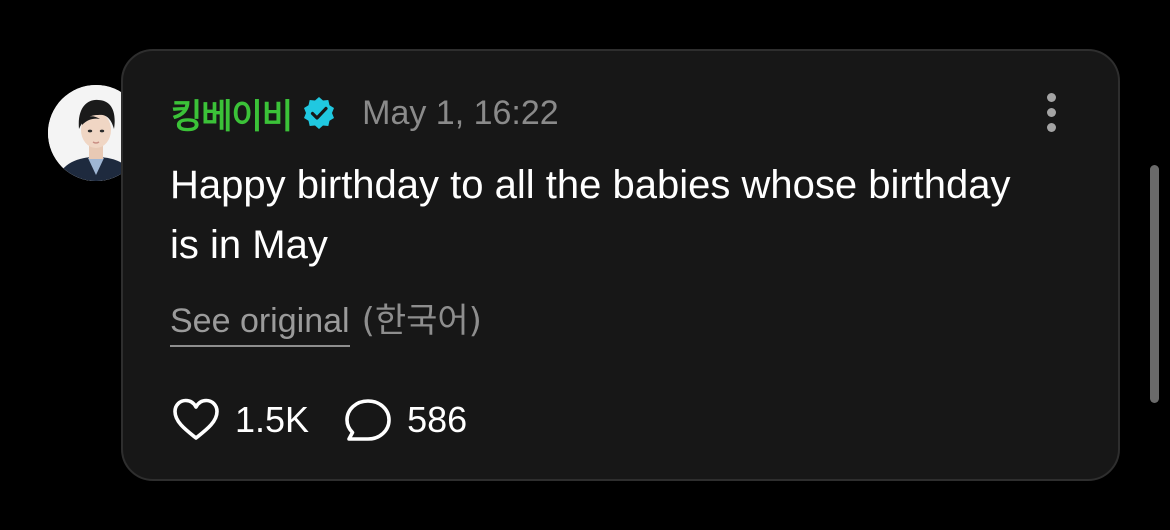  I want to click on more-options-button, so click(1052, 112).